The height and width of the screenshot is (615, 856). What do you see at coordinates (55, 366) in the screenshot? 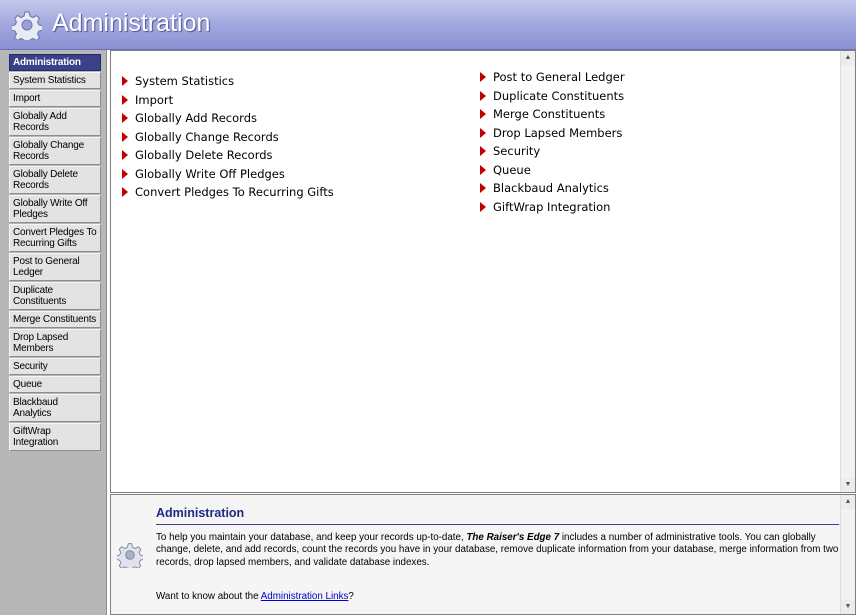
I see `sidebar-item-security: Security` at bounding box center [55, 366].